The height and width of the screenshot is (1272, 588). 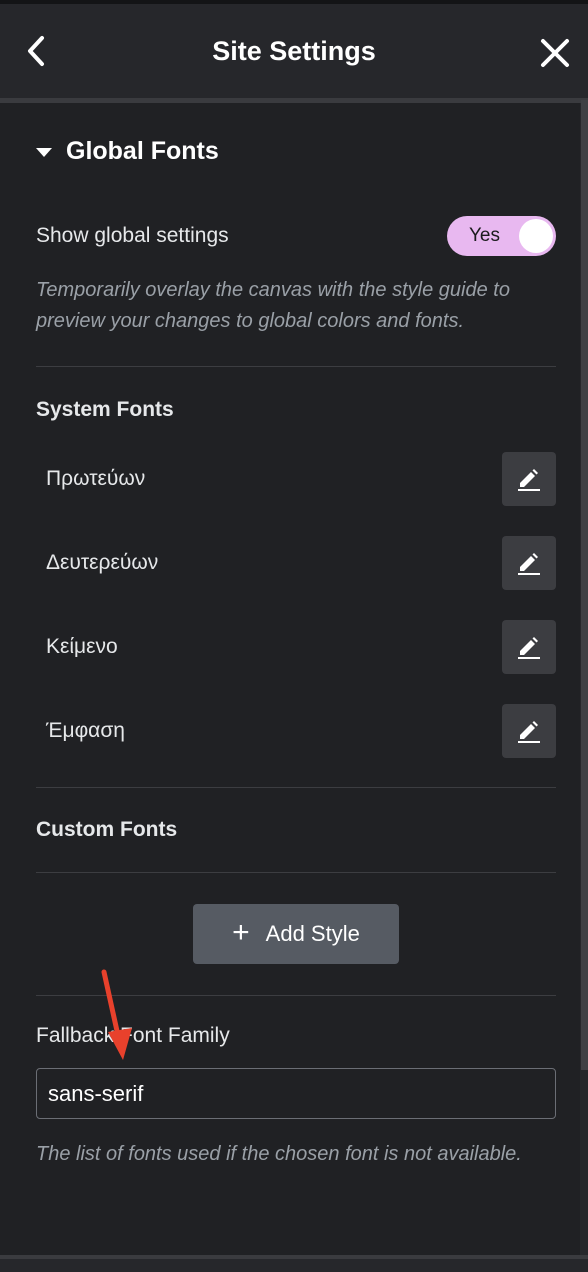 What do you see at coordinates (294, 1265) in the screenshot?
I see `panel-footer` at bounding box center [294, 1265].